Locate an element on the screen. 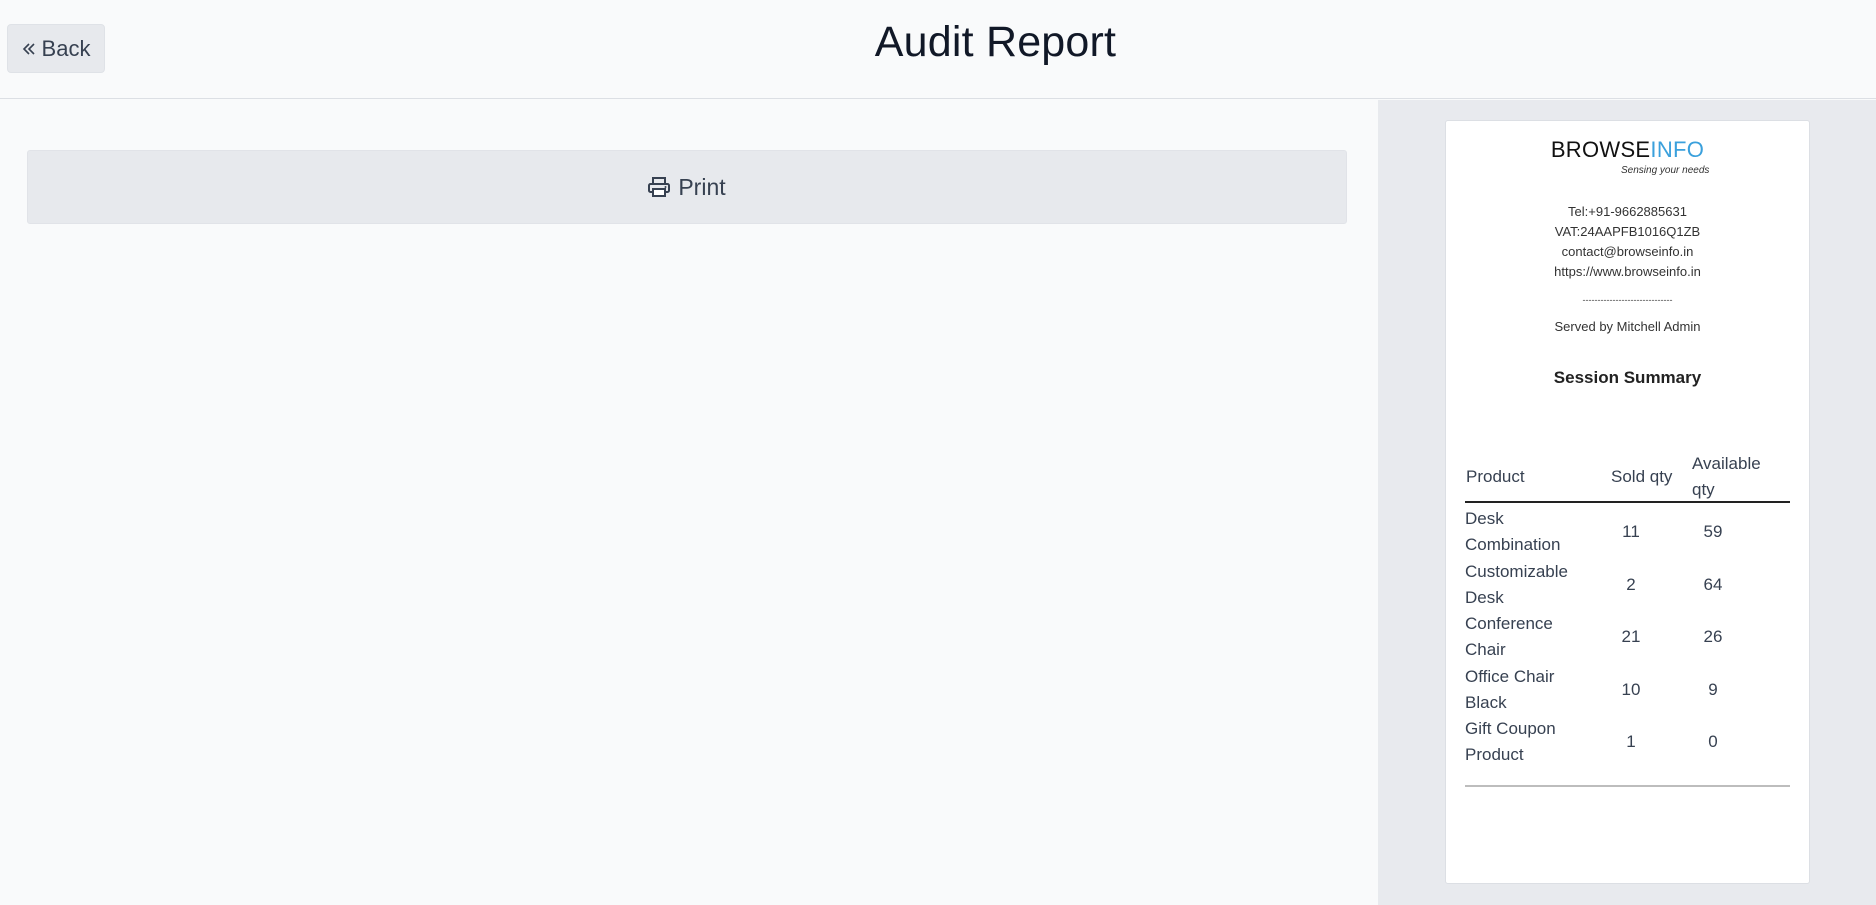 The image size is (1876, 905). print-button-label: Print is located at coordinates (702, 186).